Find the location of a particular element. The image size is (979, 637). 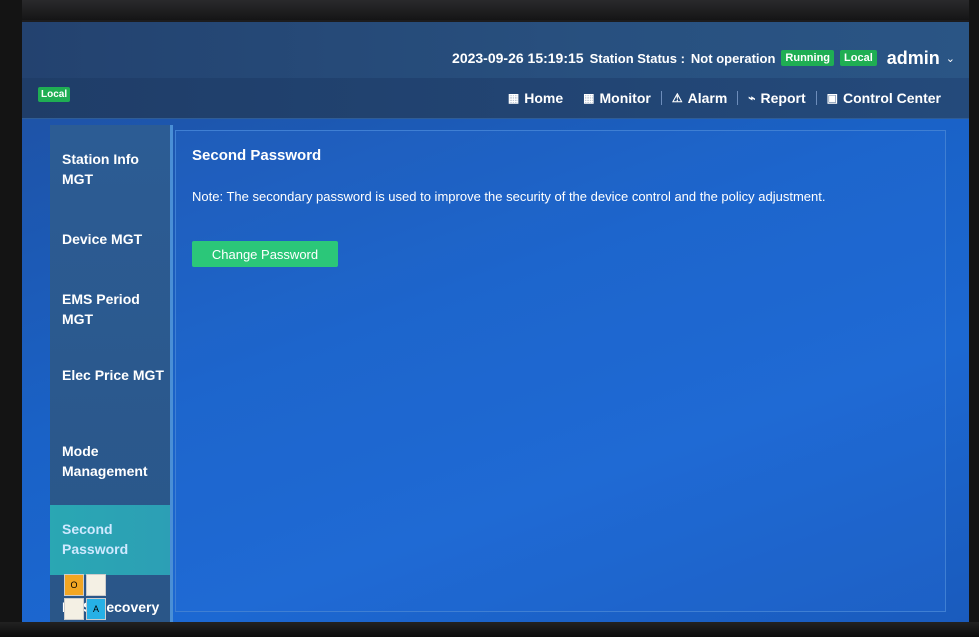

nav-control-center-label: Control Center is located at coordinates (892, 98).